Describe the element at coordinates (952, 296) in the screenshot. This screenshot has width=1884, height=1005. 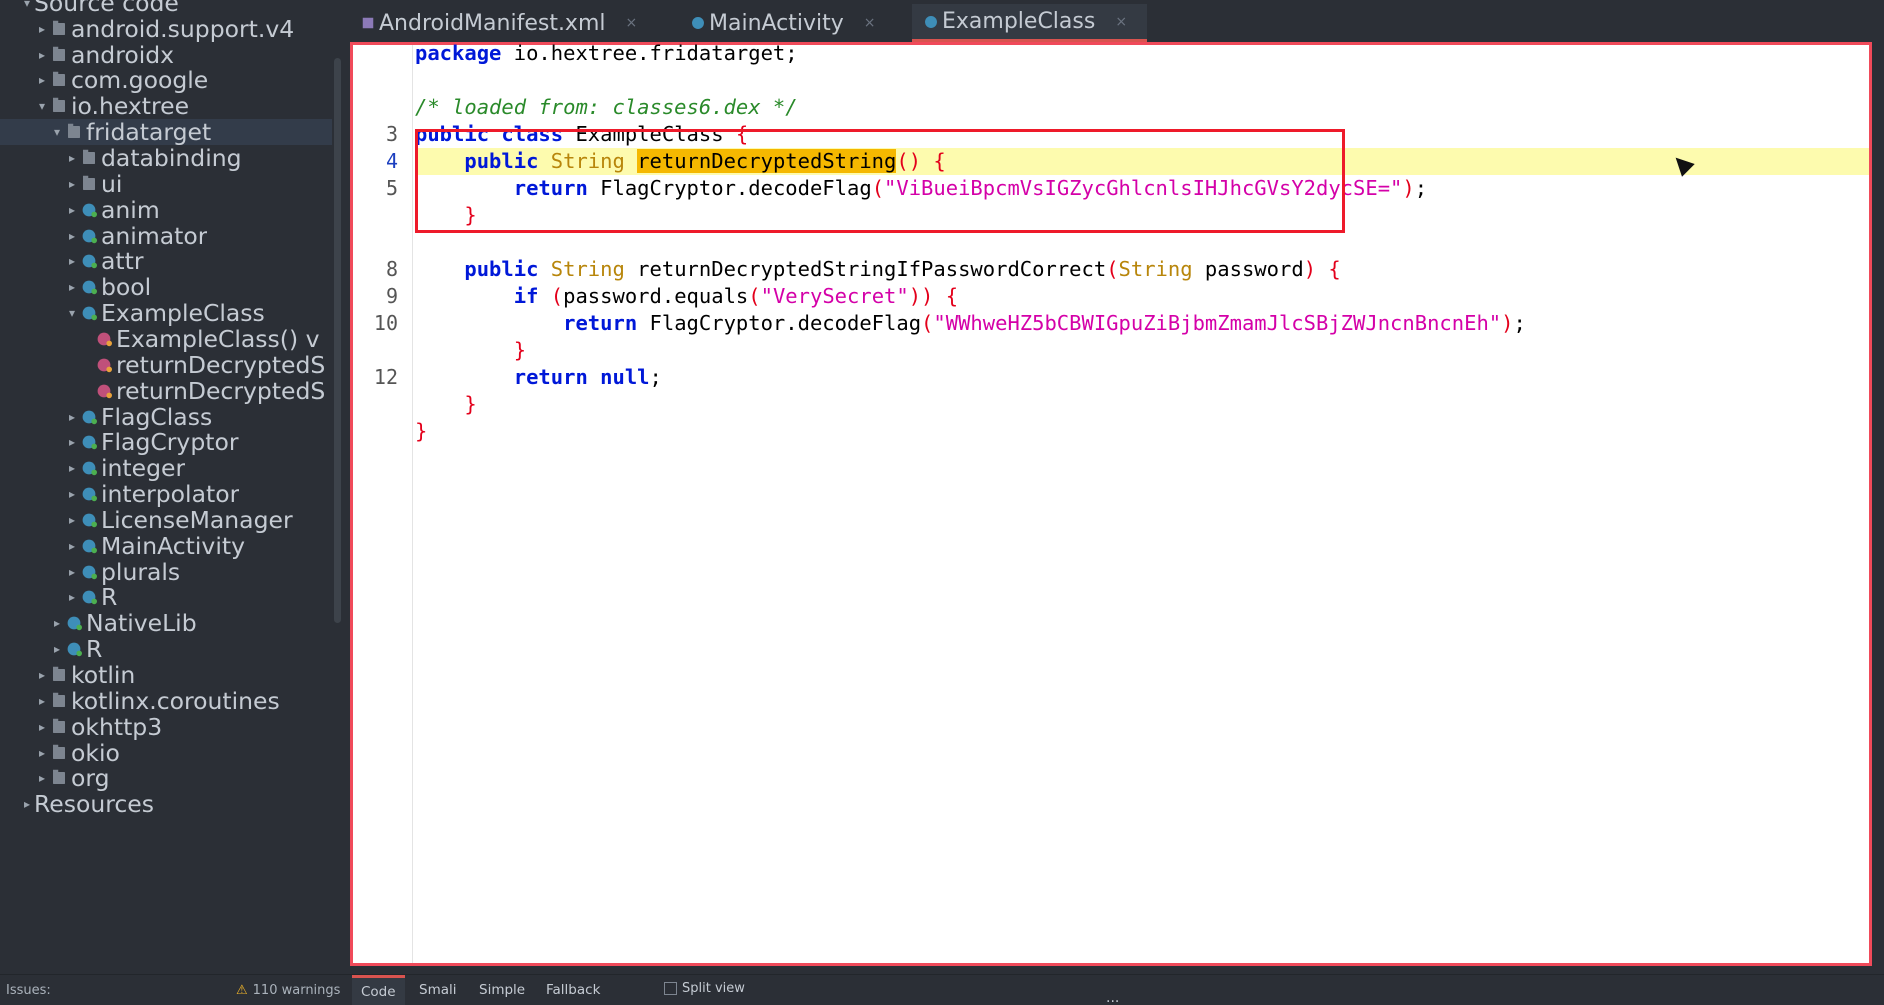
I see `code-token: {` at that location.